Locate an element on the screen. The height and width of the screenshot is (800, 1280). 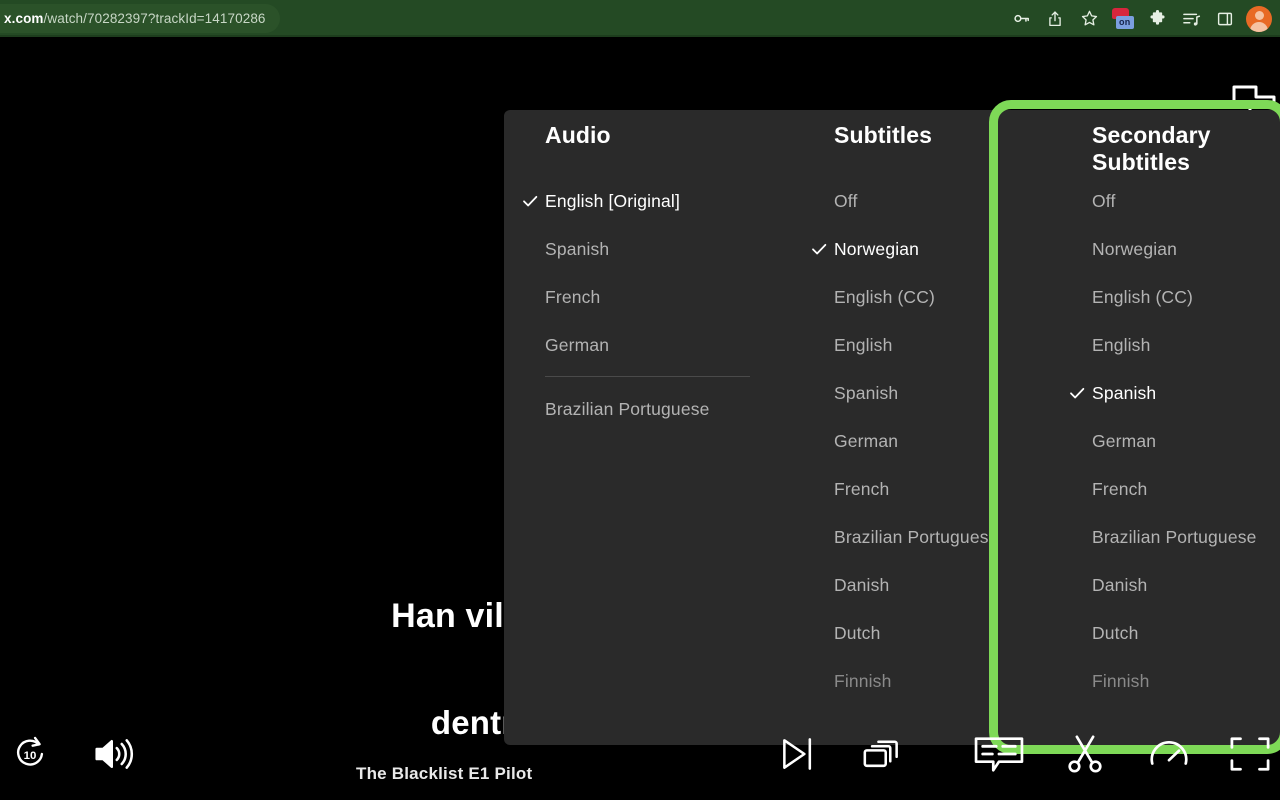
option-divider is located at coordinates (647, 376).